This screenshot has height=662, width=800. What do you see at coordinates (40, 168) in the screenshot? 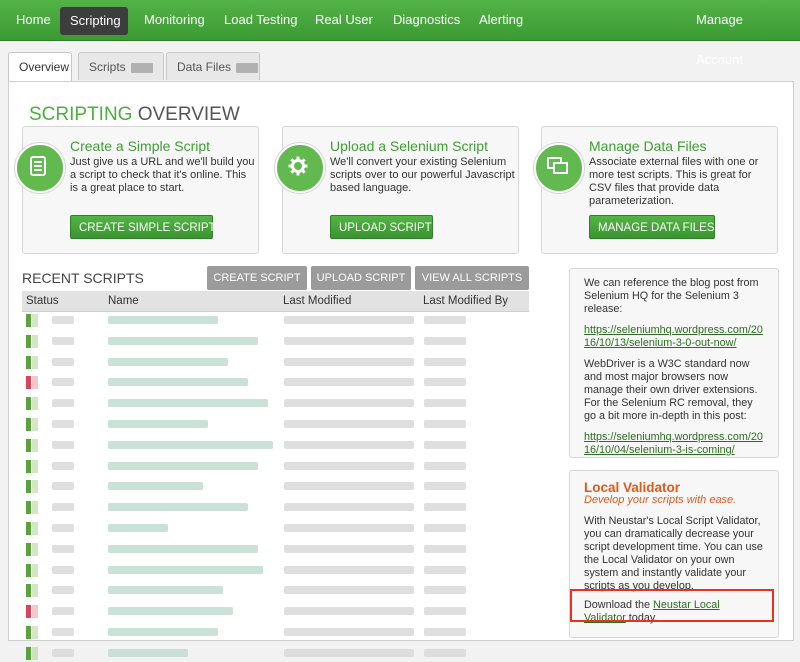
I see `document-icon` at bounding box center [40, 168].